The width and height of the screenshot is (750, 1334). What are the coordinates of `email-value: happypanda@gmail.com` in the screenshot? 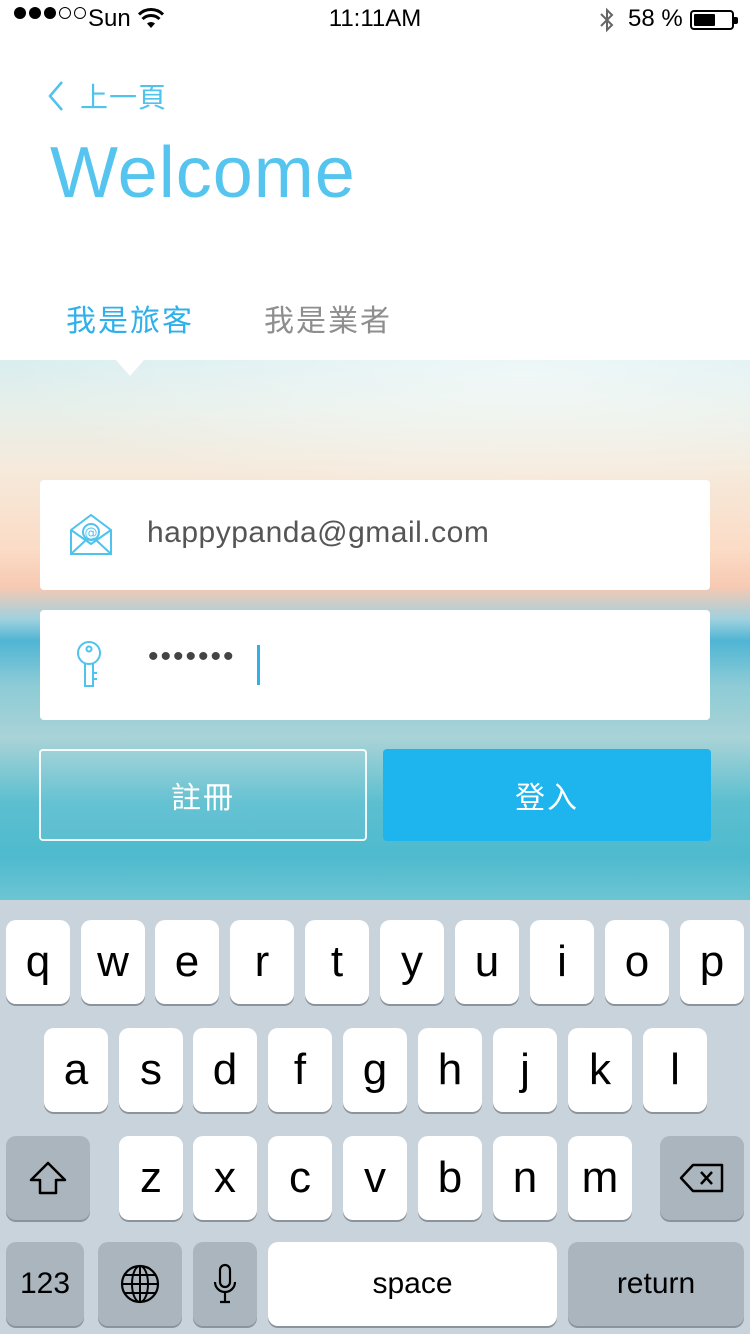 It's located at (318, 532).